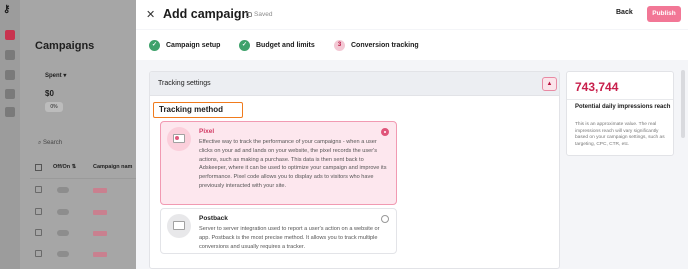 This screenshot has width=688, height=269. Describe the element at coordinates (193, 45) in the screenshot. I see `step-label: Campaign setup` at that location.